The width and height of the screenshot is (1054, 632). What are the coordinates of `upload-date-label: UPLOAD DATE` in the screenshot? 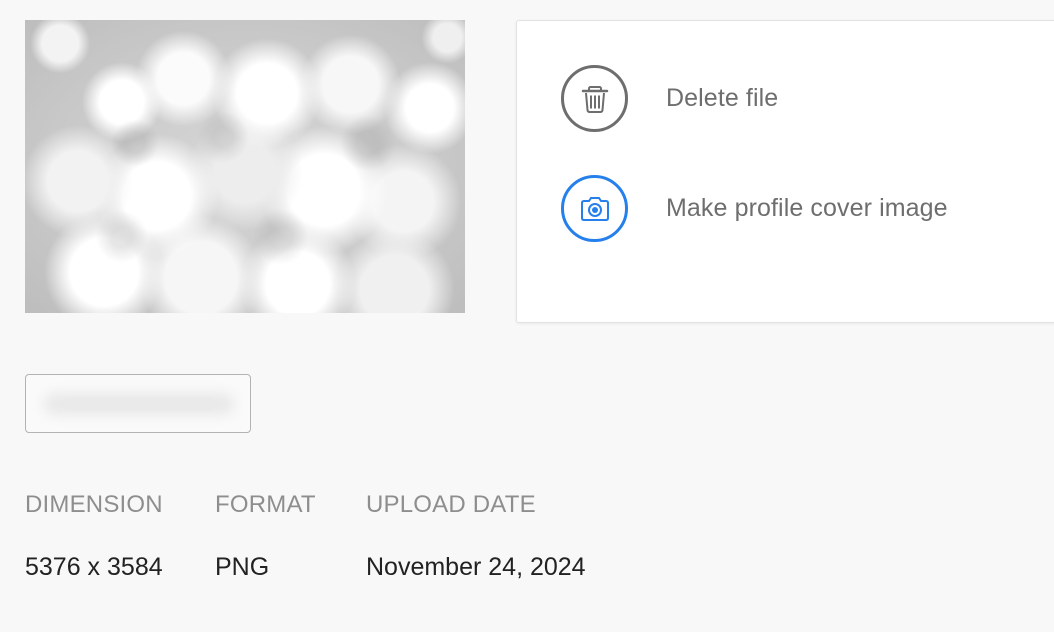 It's located at (451, 504).